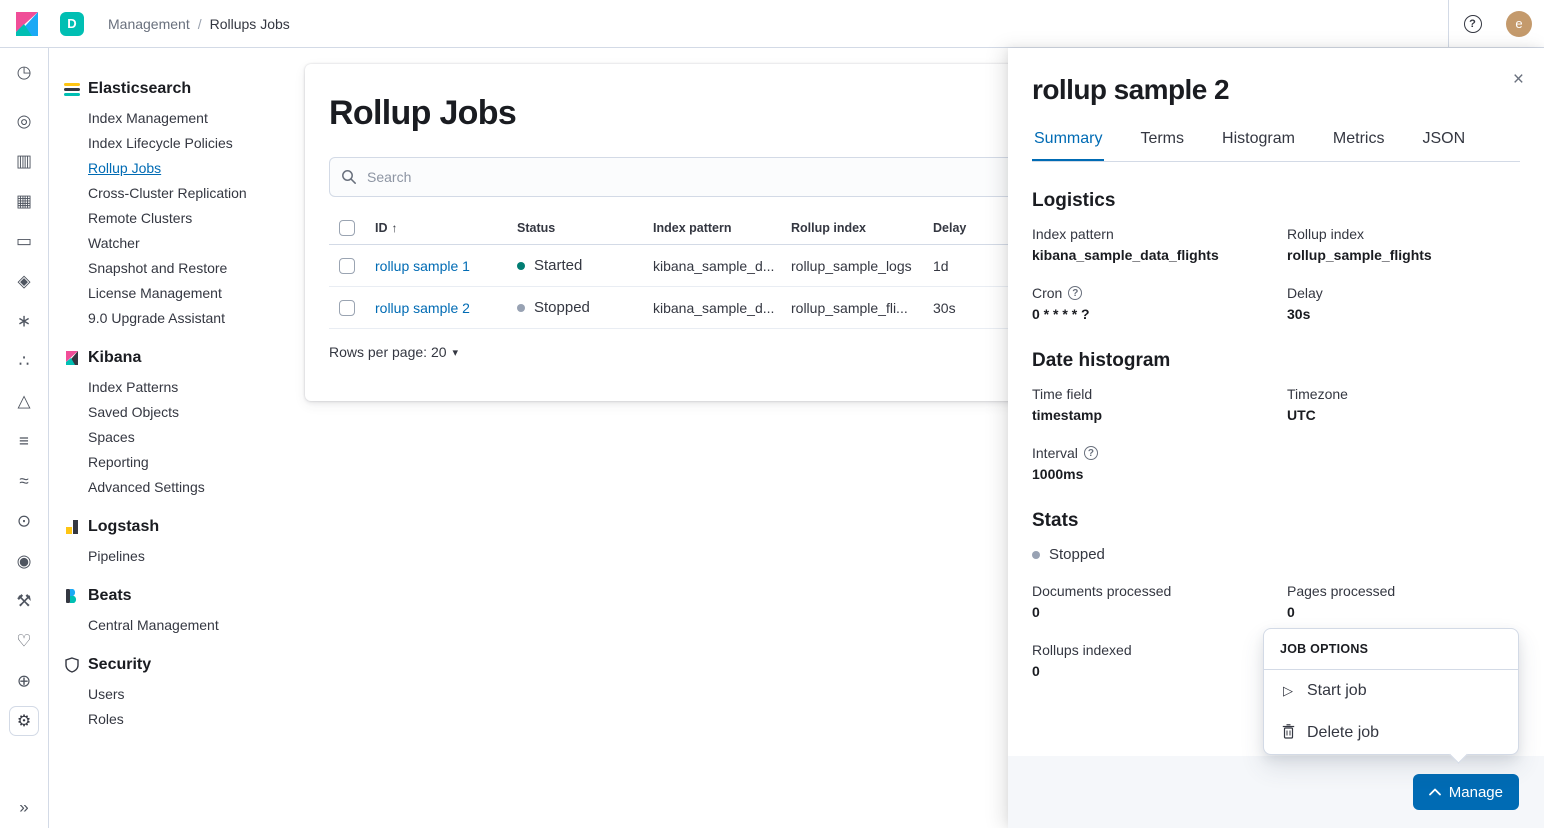  Describe the element at coordinates (1443, 140) in the screenshot. I see `tab-json: JSON` at that location.